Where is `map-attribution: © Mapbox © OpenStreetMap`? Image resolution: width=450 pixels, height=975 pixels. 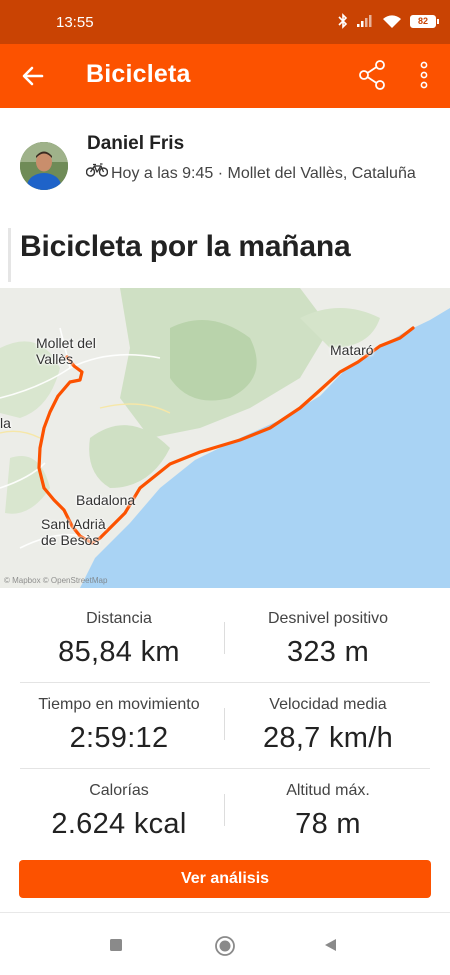 map-attribution: © Mapbox © OpenStreetMap is located at coordinates (55, 580).